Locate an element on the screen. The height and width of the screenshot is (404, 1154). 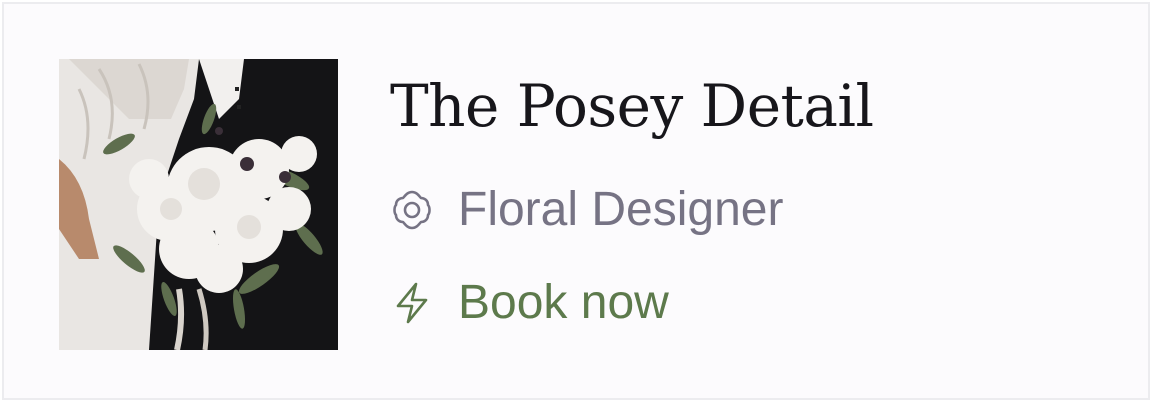
book-now-link: Book now is located at coordinates (529, 303).